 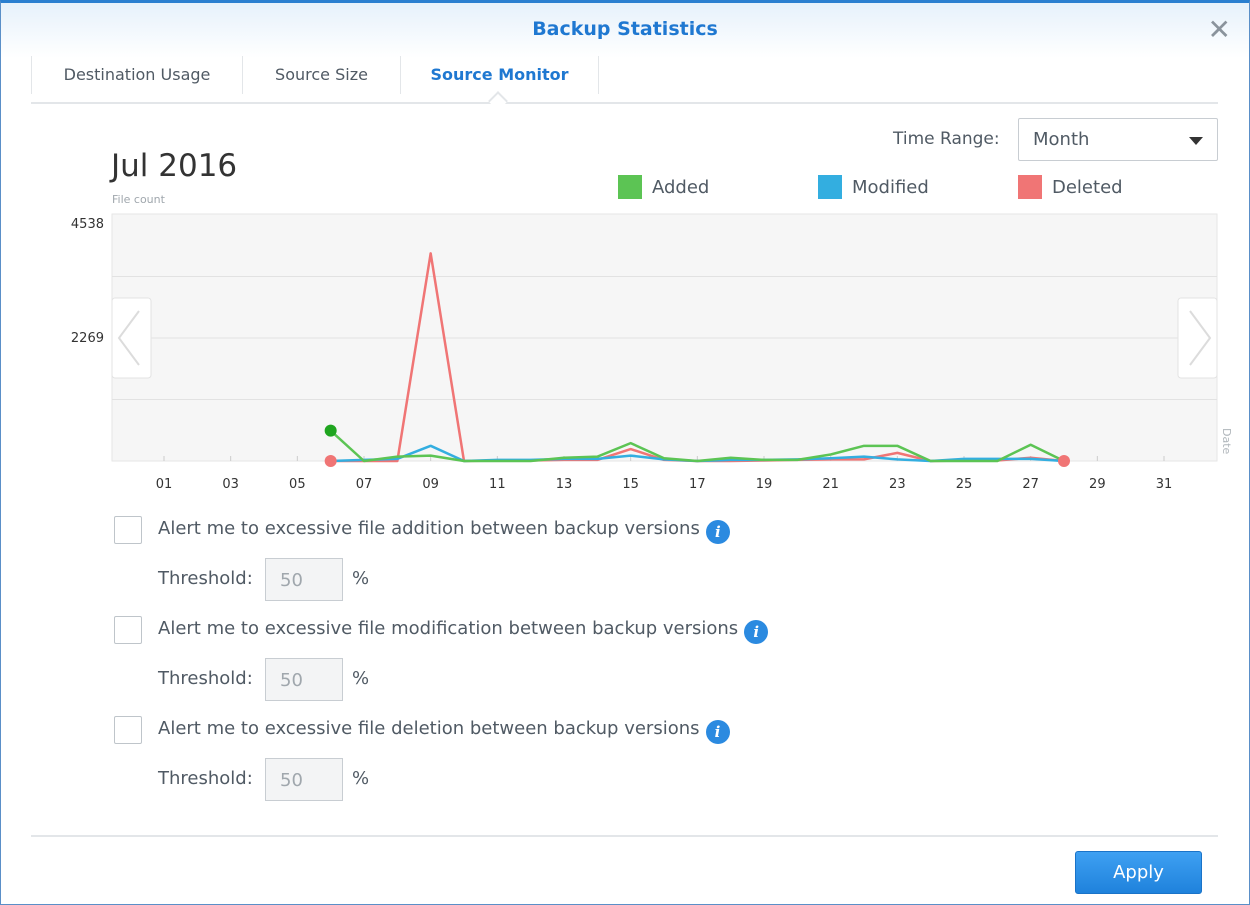 What do you see at coordinates (304, 779) in the screenshot?
I see `deletion-threshold-input: 50` at bounding box center [304, 779].